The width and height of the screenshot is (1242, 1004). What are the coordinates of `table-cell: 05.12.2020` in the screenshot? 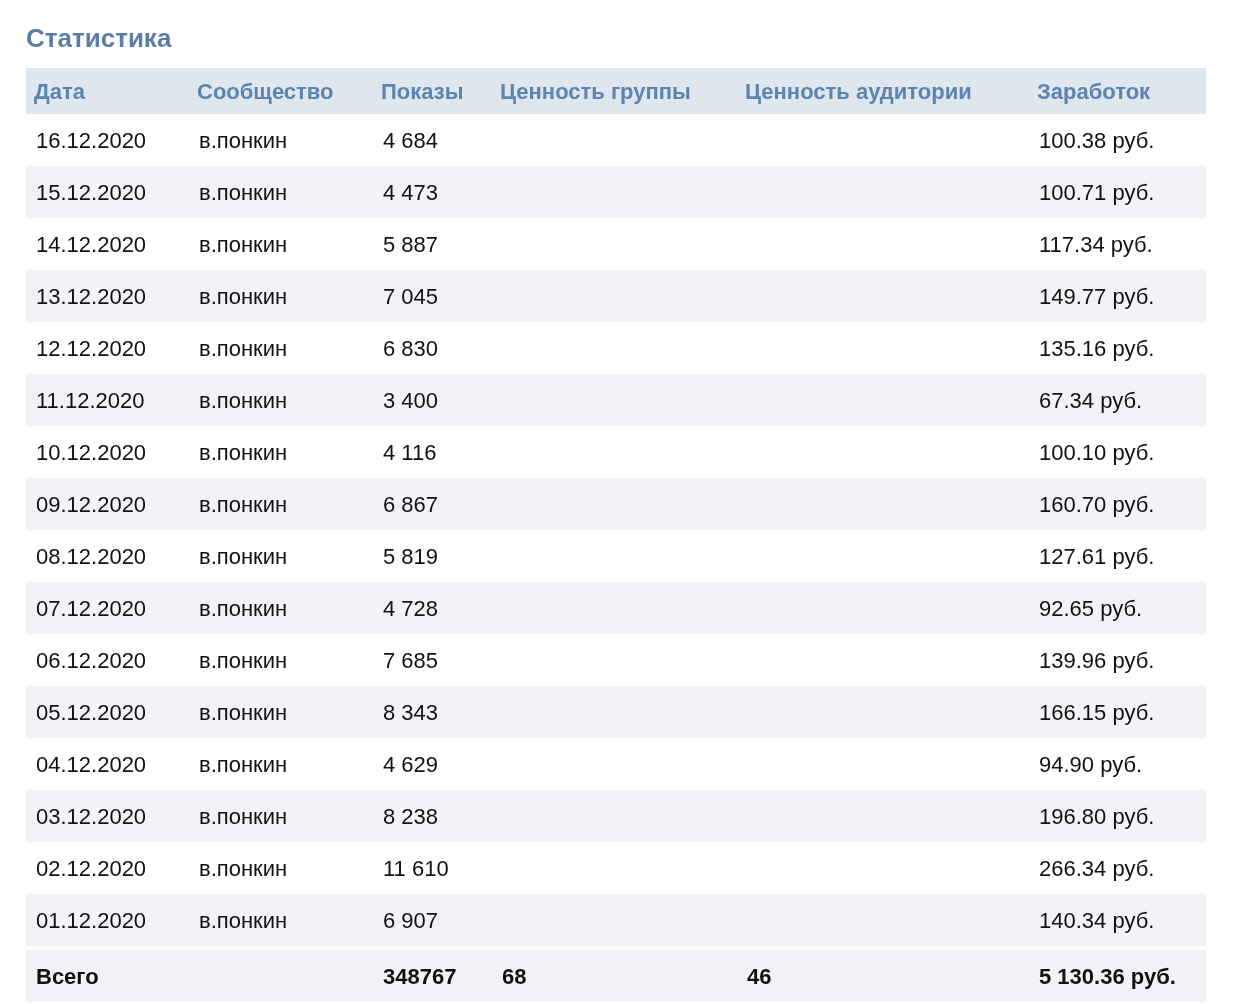 It's located at (91, 712).